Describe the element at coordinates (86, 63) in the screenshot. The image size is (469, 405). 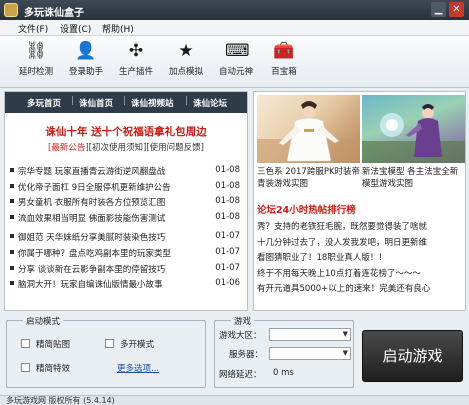
I see `login-helper-button: 👤 登录助手` at that location.